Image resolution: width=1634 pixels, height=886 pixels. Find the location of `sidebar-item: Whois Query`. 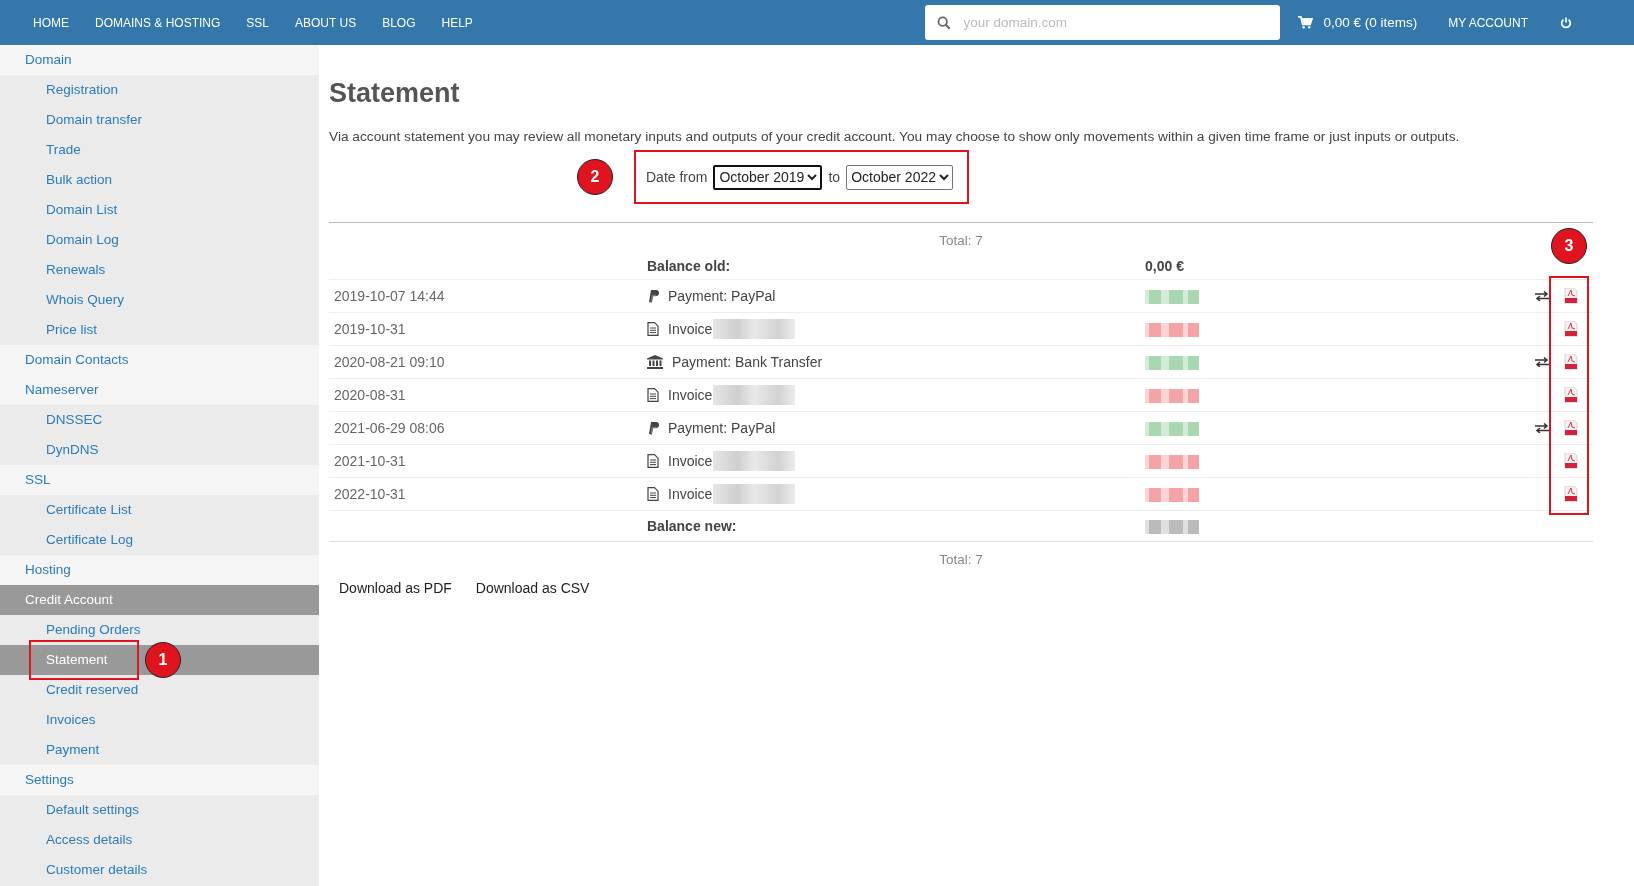

sidebar-item: Whois Query is located at coordinates (85, 299).